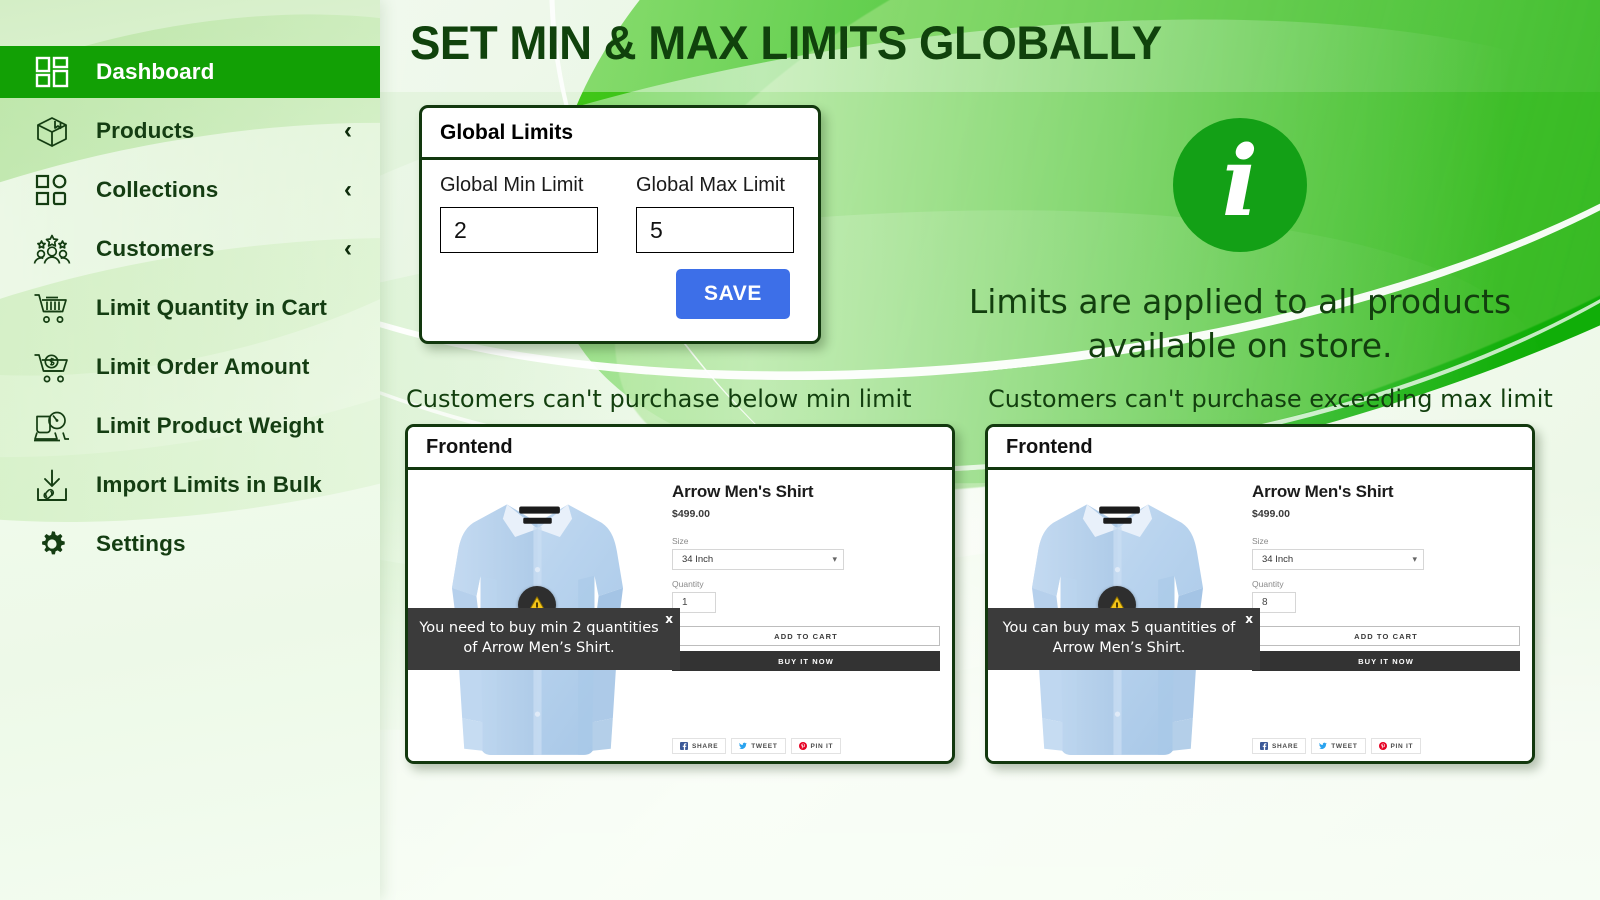 Image resolution: width=1600 pixels, height=900 pixels. What do you see at coordinates (715, 230) in the screenshot?
I see `global-max-limit-input` at bounding box center [715, 230].